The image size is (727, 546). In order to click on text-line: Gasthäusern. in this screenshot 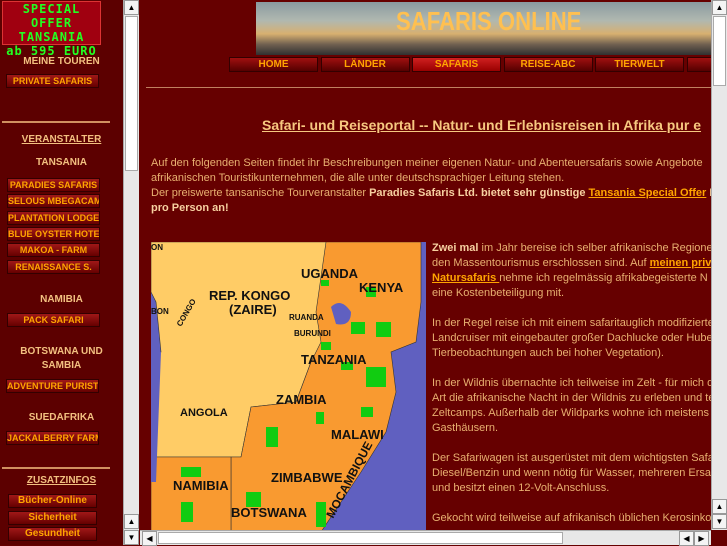, I will do `click(465, 428)`.